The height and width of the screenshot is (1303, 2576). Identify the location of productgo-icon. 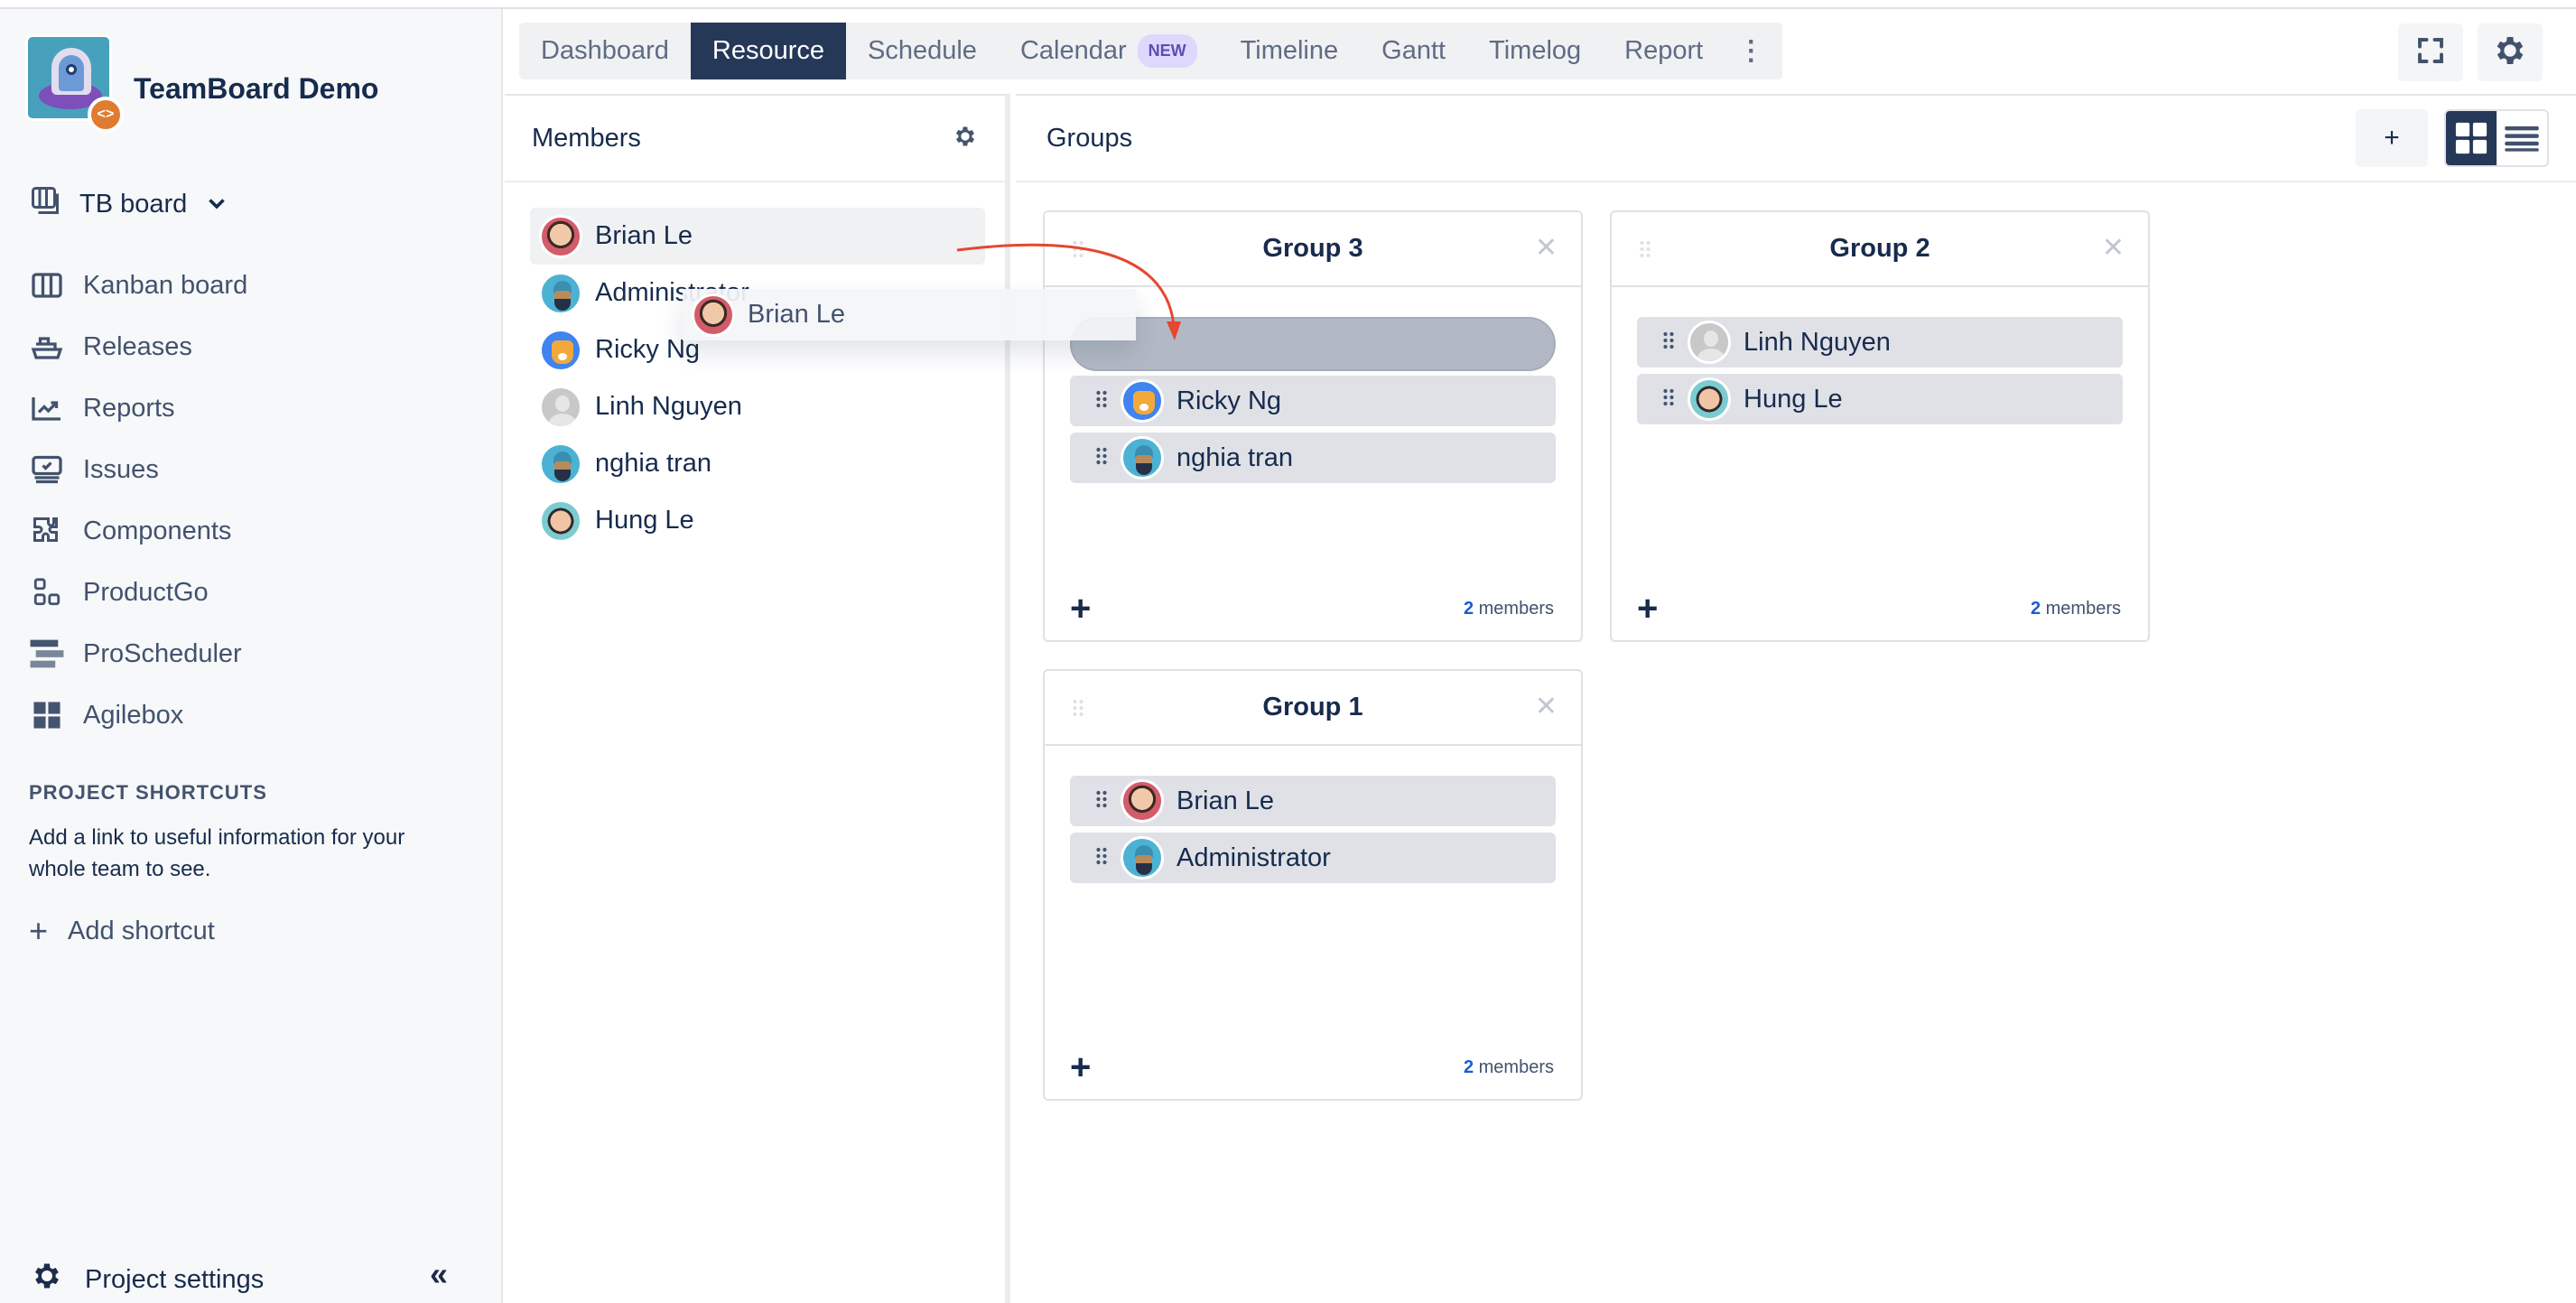
(47, 592).